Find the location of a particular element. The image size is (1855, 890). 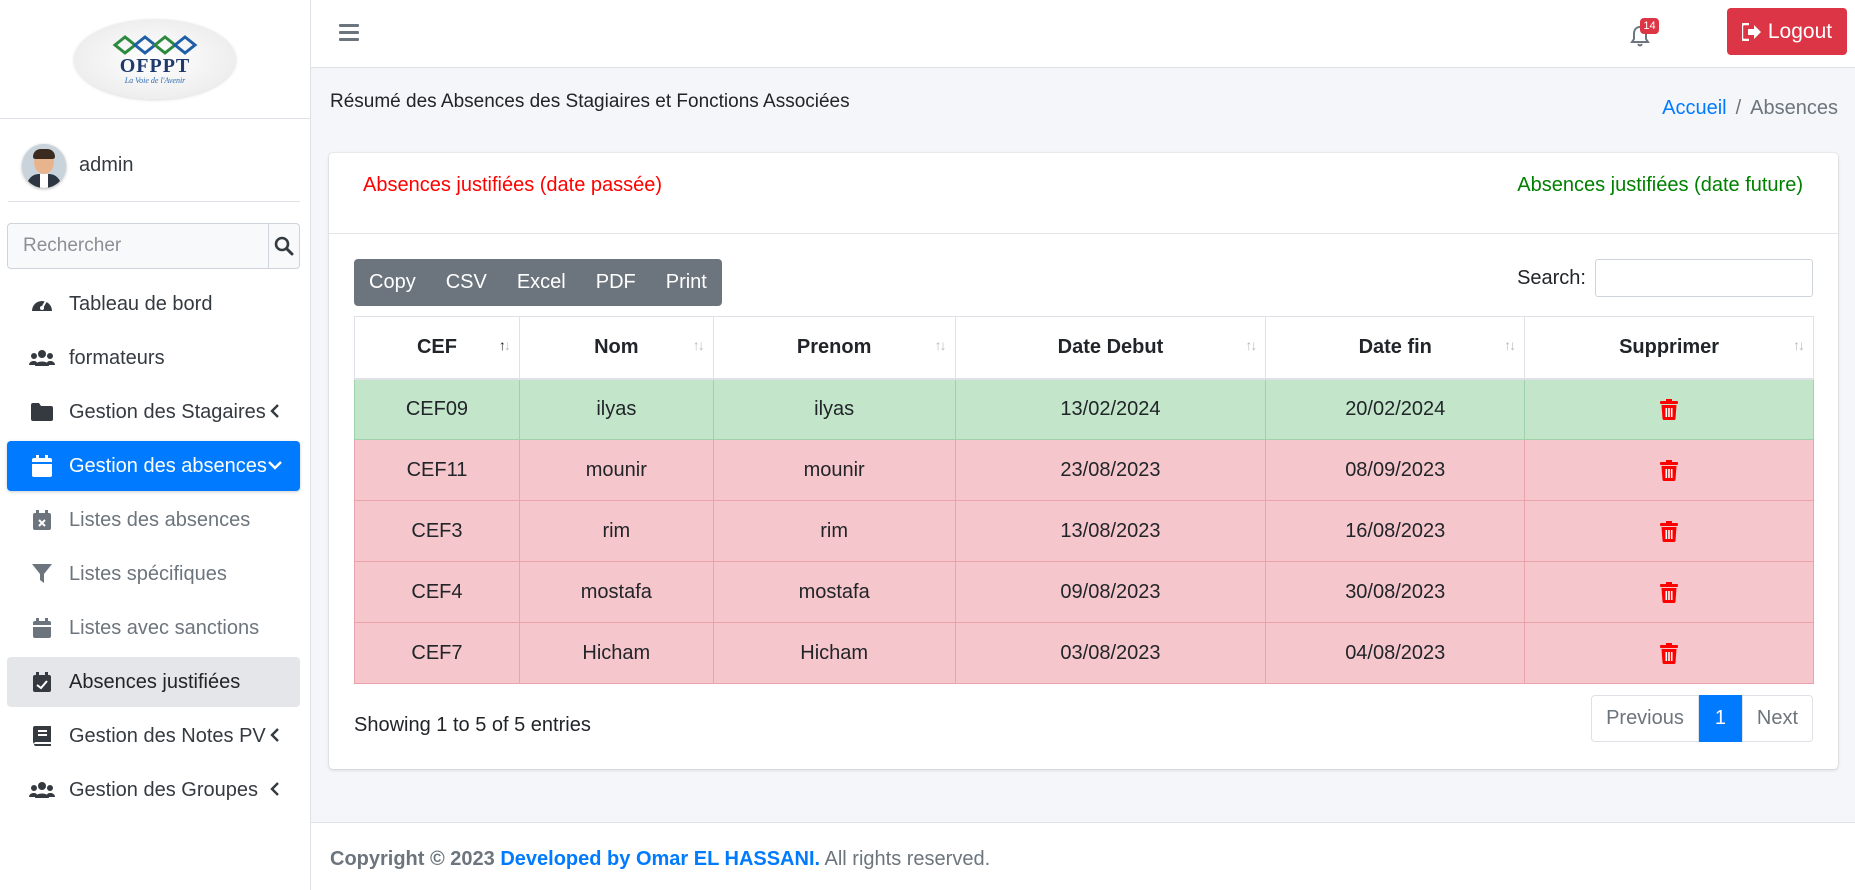

sidebar-item-listes-specifiques: Listes spécifiques is located at coordinates (153, 574).